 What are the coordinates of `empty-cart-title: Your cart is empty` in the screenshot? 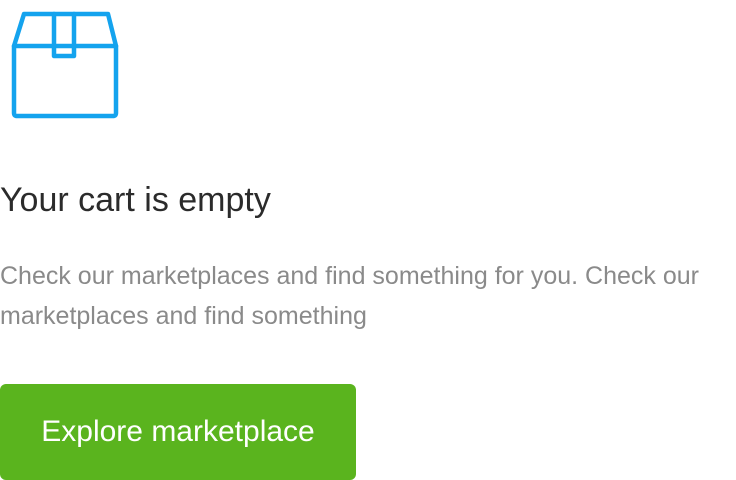 It's located at (135, 200).